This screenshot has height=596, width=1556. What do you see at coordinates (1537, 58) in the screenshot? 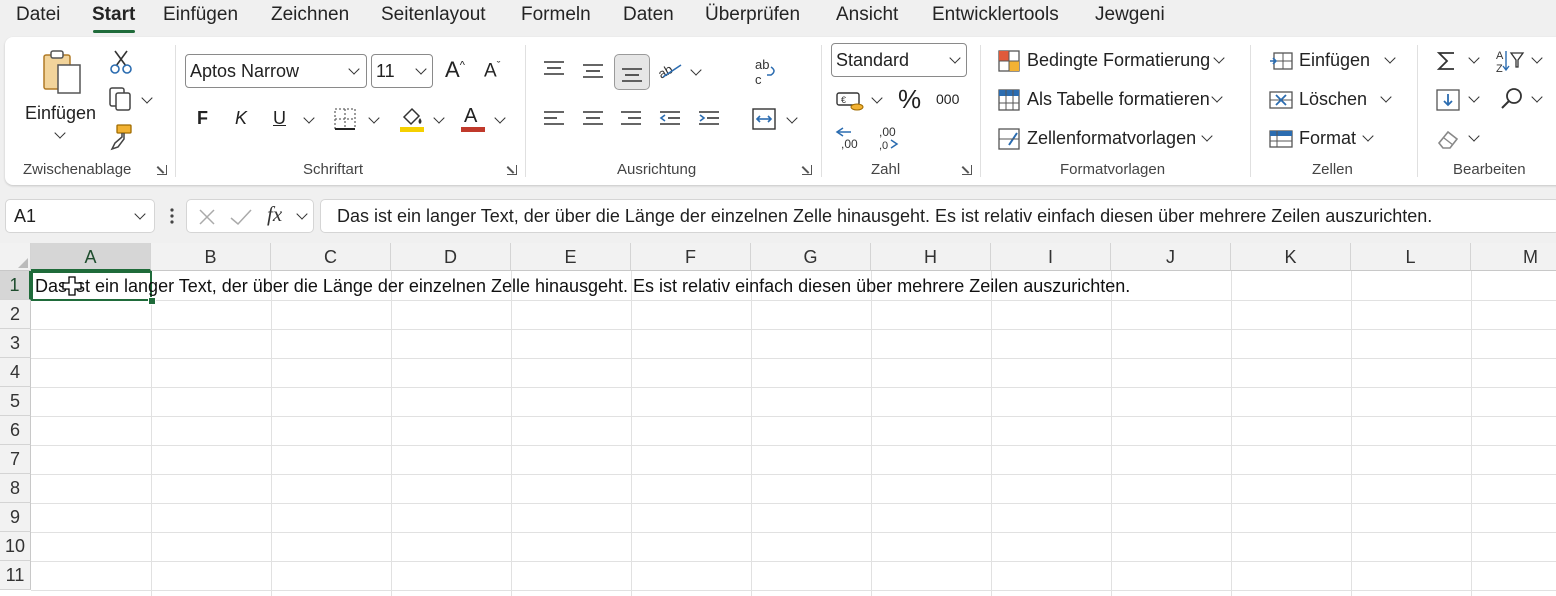
I see `sort-filter-chevron-icon` at bounding box center [1537, 58].